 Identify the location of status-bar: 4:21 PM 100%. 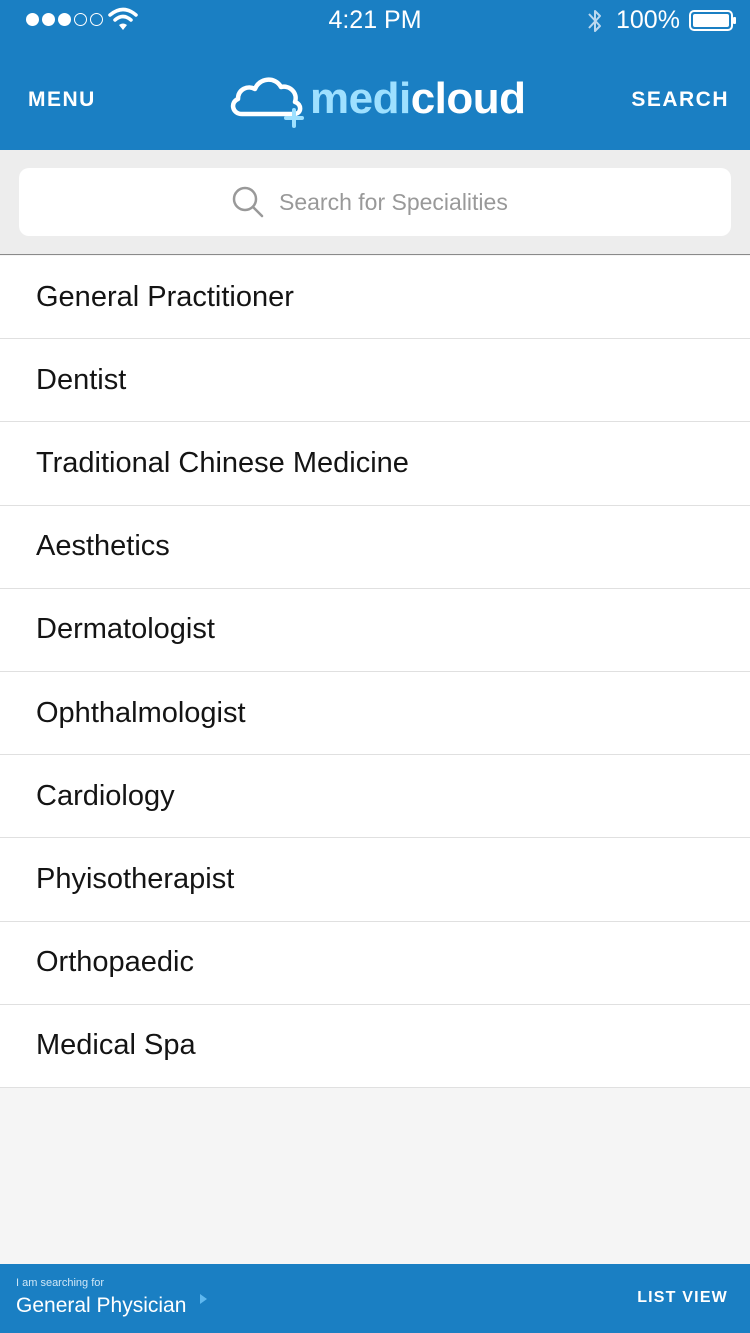
(375, 20).